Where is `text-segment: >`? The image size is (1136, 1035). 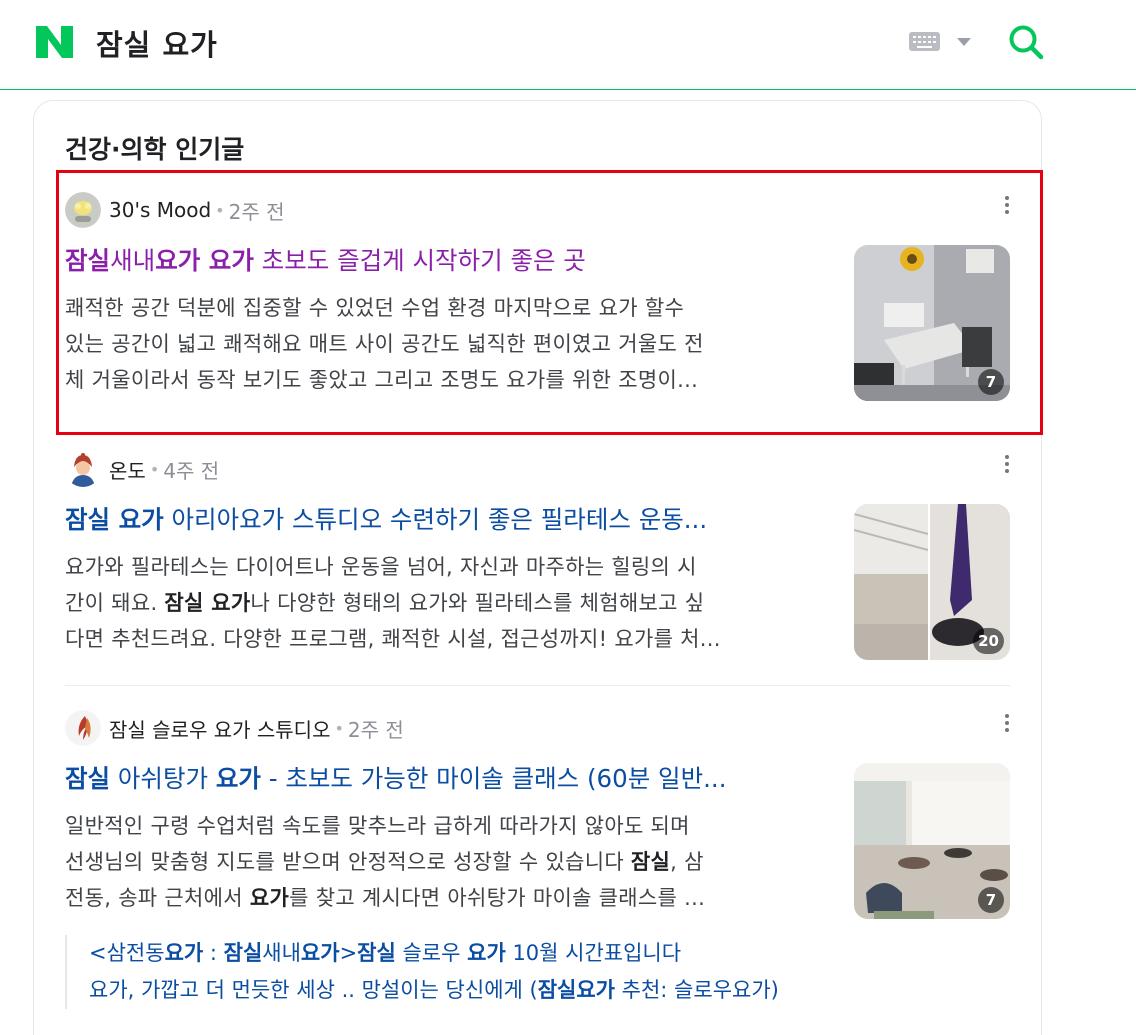
text-segment: > is located at coordinates (348, 953).